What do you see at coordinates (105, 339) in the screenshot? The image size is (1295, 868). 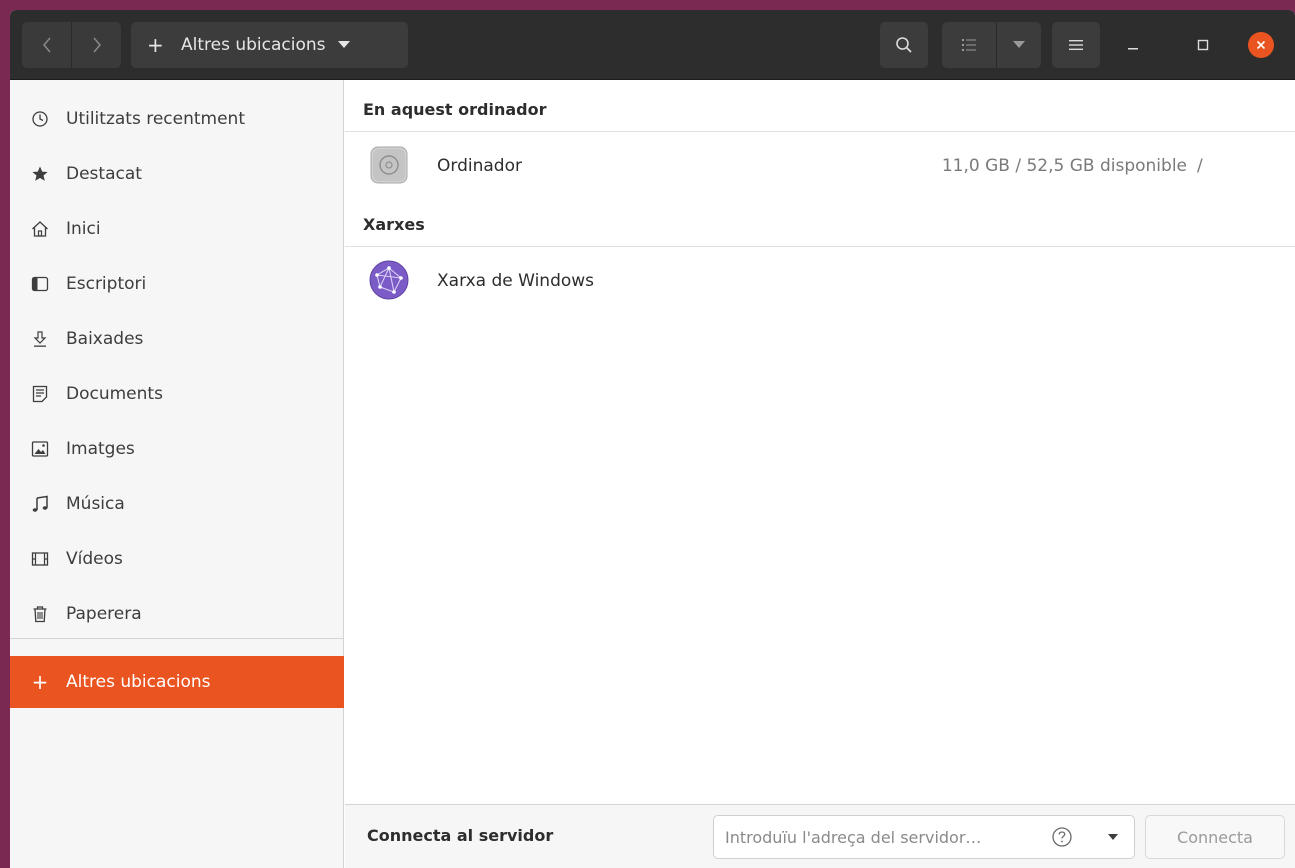 I see `sidebar-item-label: Baixades` at bounding box center [105, 339].